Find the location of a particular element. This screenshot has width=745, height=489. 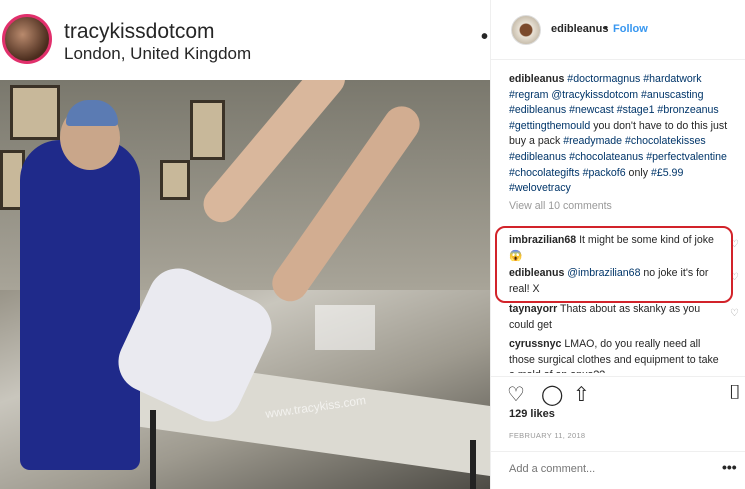

share-icon: ⇧ is located at coordinates (581, 394).